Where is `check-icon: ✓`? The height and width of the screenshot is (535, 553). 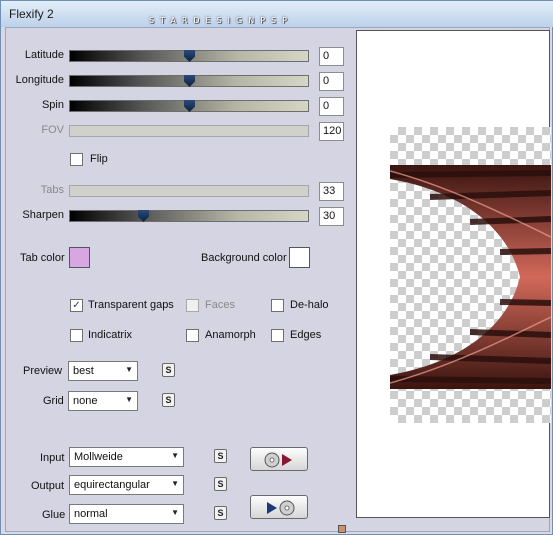
check-icon: ✓ is located at coordinates (76, 305).